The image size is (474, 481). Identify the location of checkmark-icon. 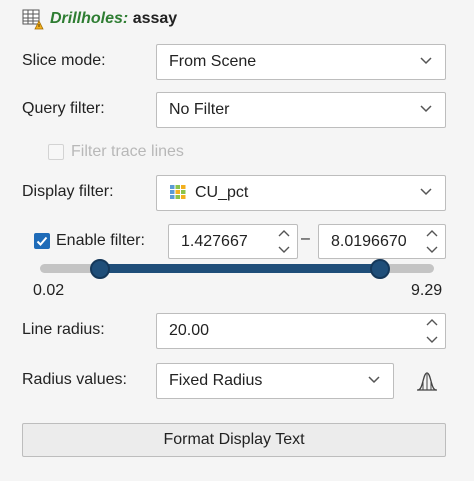
(42, 241).